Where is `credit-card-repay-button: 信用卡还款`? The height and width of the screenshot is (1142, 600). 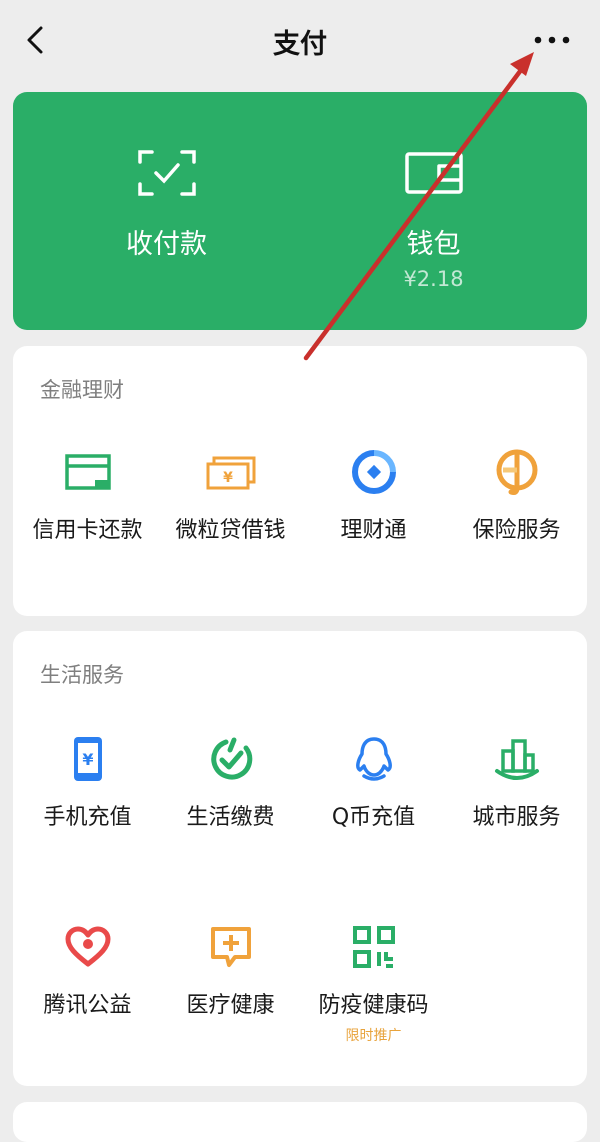 credit-card-repay-button: 信用卡还款 is located at coordinates (87, 519).